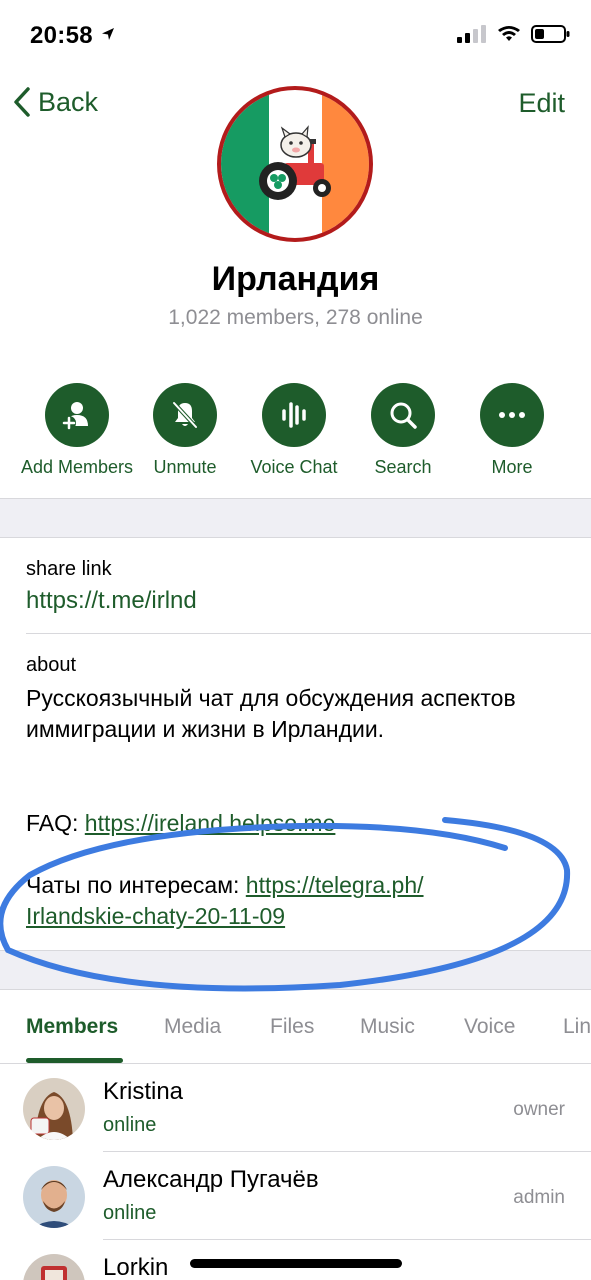 The height and width of the screenshot is (1280, 591). I want to click on member-name: Kristina, so click(143, 1091).